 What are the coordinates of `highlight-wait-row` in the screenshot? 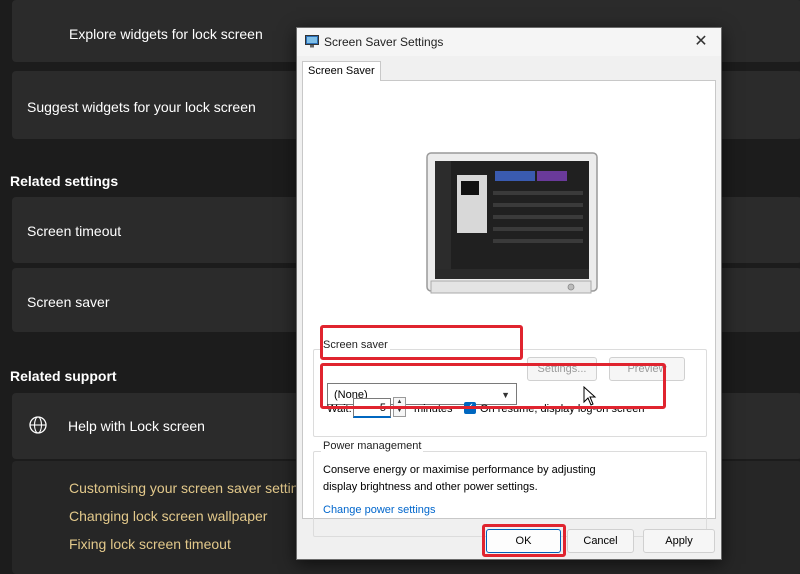 It's located at (493, 386).